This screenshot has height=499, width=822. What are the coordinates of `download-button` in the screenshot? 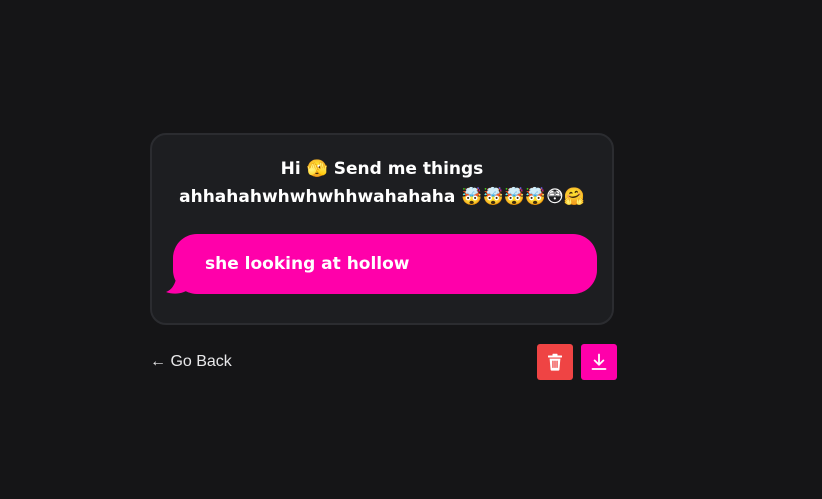 It's located at (599, 362).